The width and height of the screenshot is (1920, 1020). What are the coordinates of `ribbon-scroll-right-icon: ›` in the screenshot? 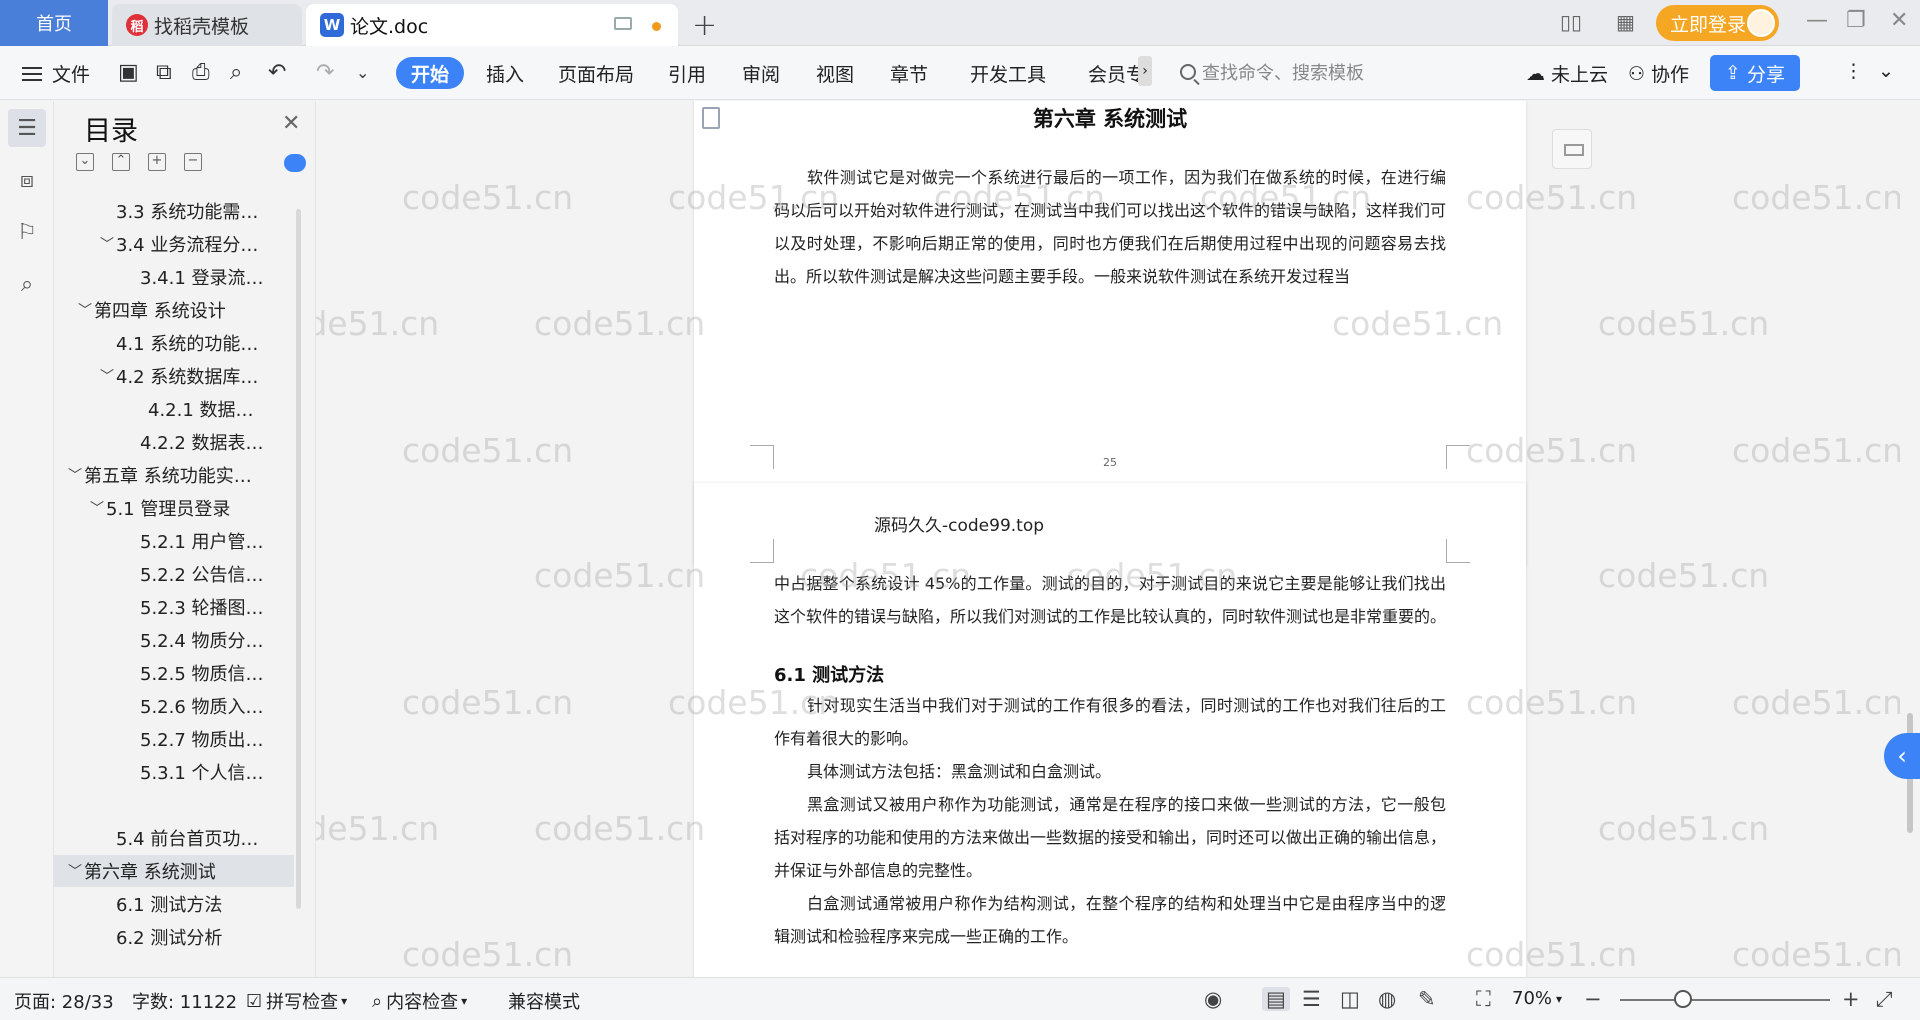 It's located at (1145, 71).